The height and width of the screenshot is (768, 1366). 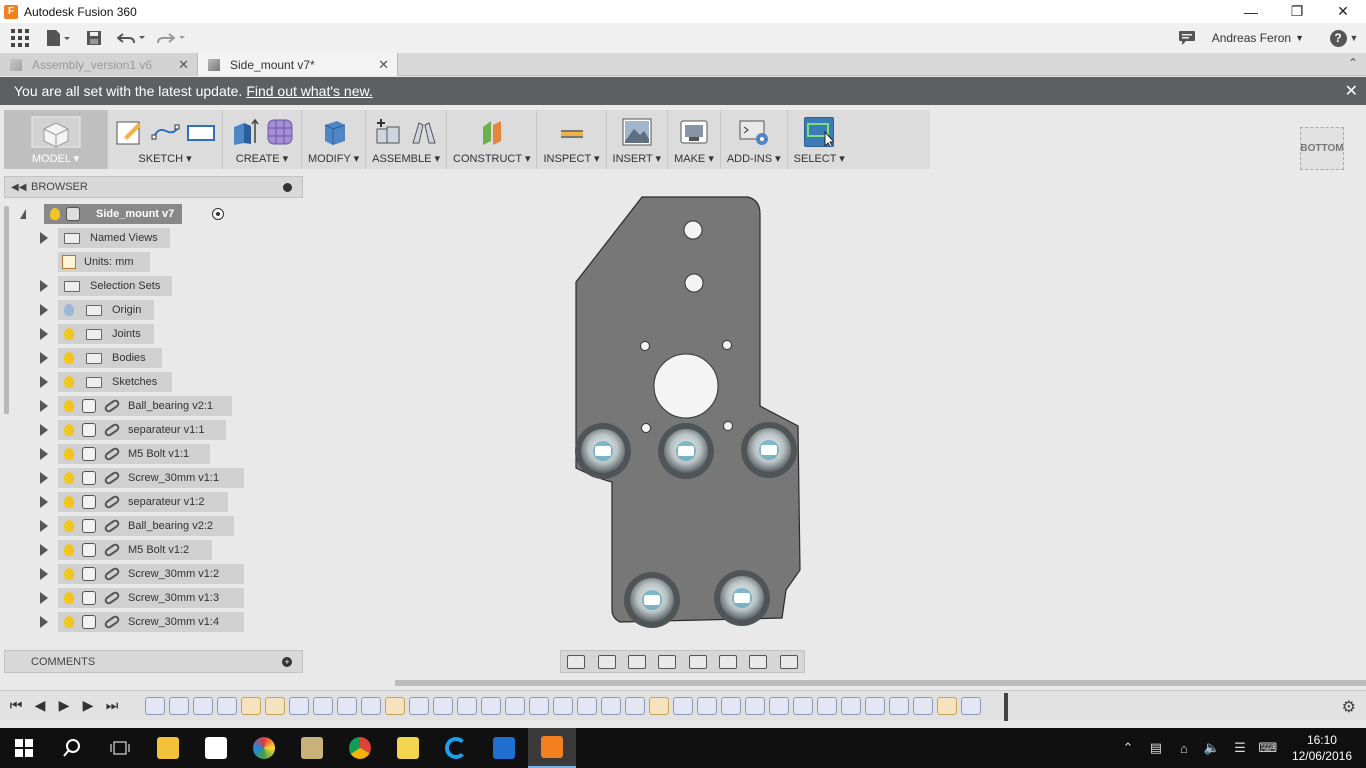 What do you see at coordinates (685, 410) in the screenshot?
I see `side-mount-plate-model` at bounding box center [685, 410].